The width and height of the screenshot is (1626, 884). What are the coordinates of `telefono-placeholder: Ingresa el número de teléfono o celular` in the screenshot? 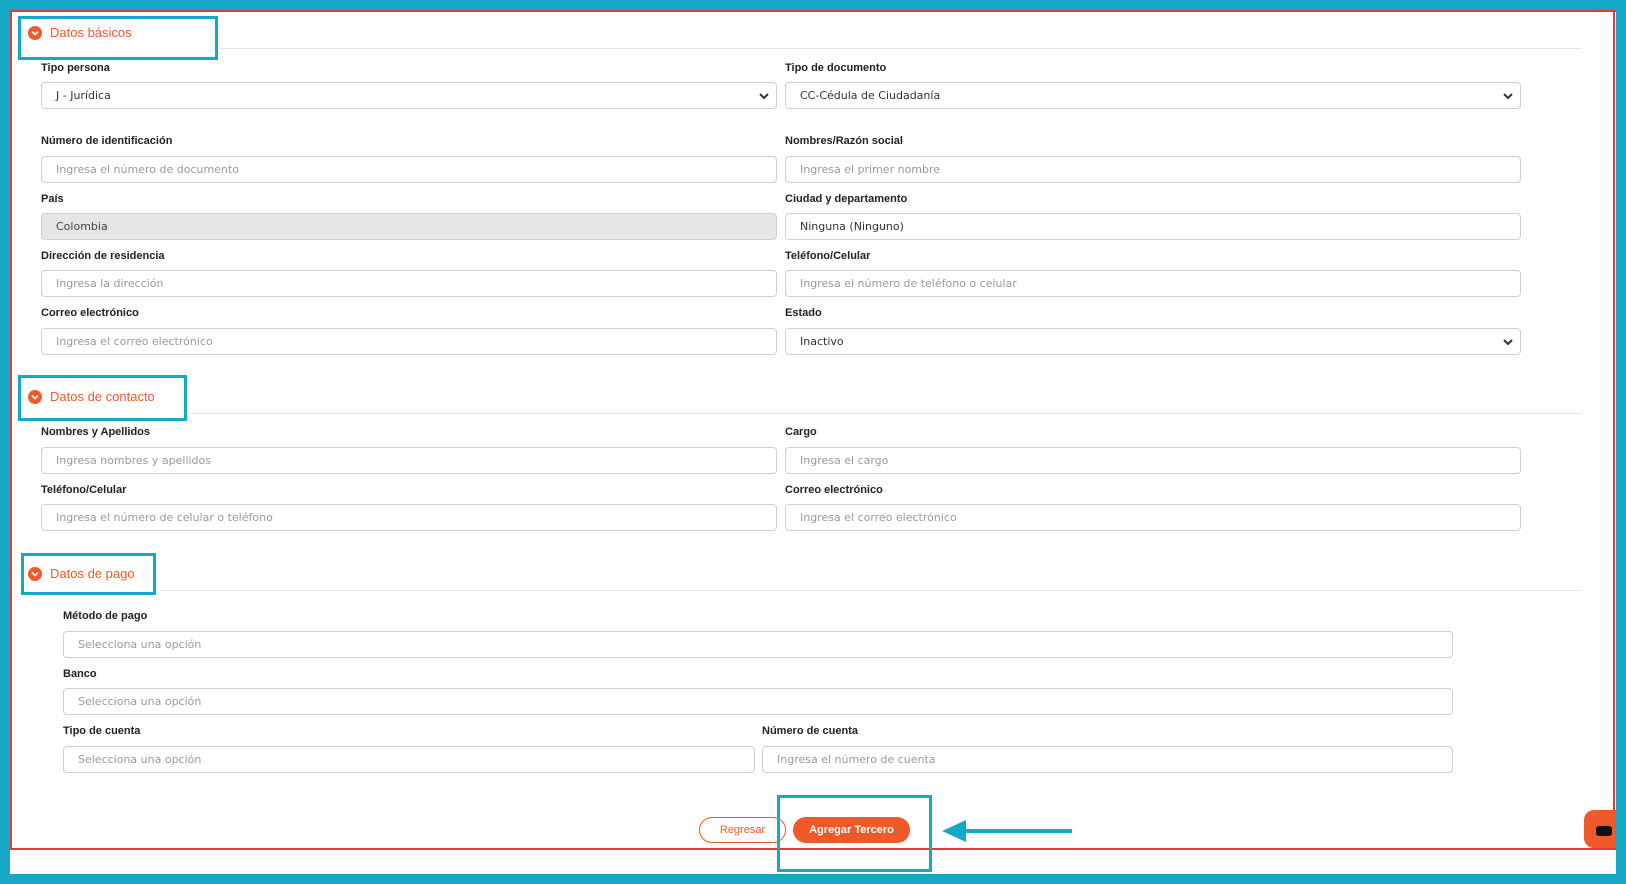 It's located at (908, 283).